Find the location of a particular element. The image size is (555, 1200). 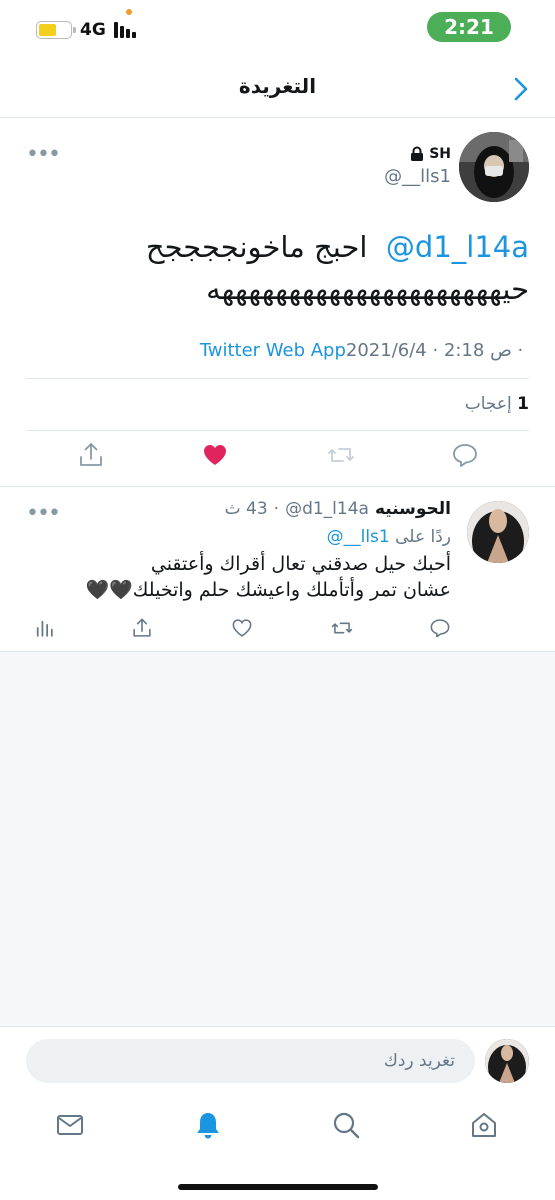

reply-header: الحوسنيه @d1_l14a · 43 ث is located at coordinates (338, 509).